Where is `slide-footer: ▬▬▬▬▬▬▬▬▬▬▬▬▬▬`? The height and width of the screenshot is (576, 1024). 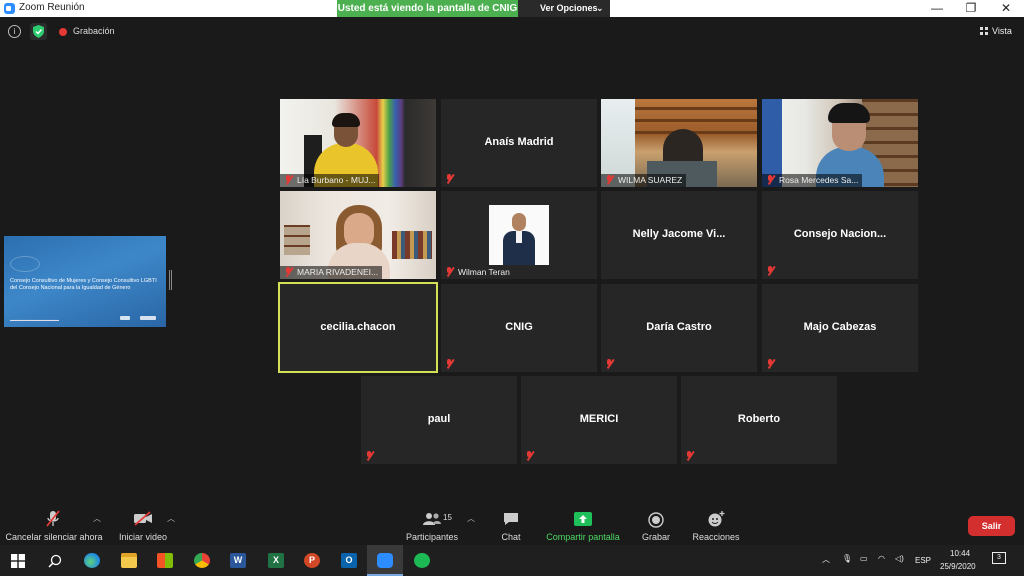
slide-footer: ▬▬▬▬▬▬▬▬▬▬▬▬▬▬ is located at coordinates (34, 320).